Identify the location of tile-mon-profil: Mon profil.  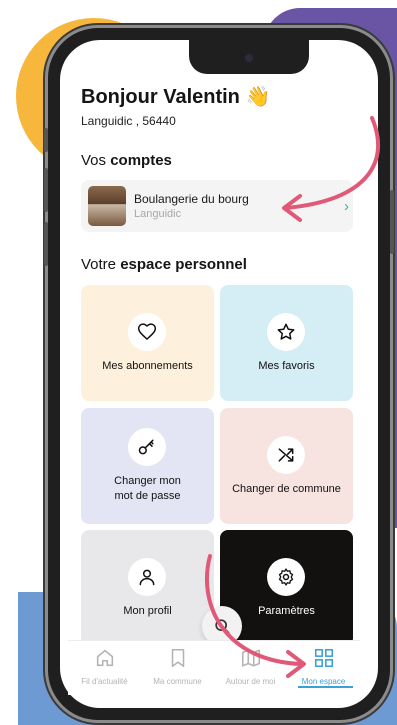
(147, 588).